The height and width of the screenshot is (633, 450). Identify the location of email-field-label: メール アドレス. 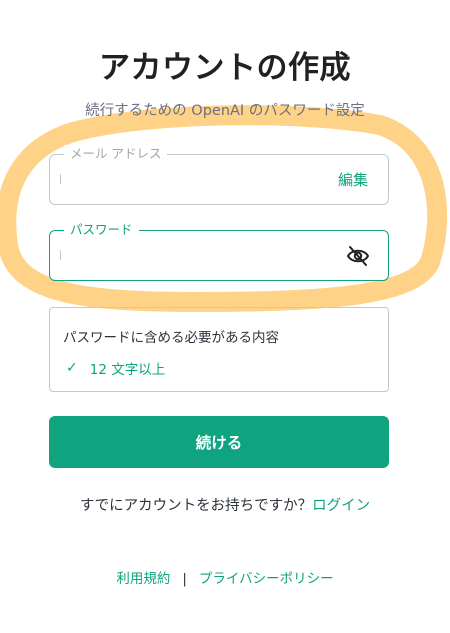
(116, 154).